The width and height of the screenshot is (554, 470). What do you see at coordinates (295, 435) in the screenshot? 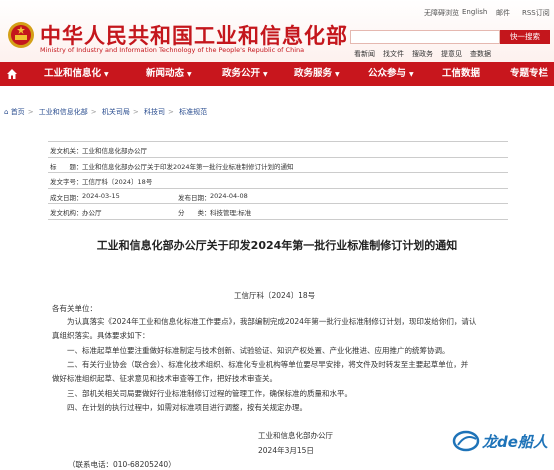
I see `signer: 工业和信息化部办公厅` at bounding box center [295, 435].